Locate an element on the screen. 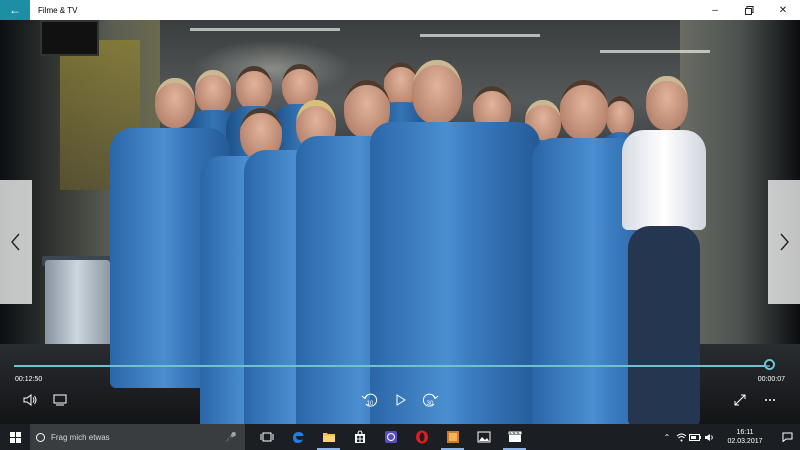 The image size is (800, 450). chevron-up-icon: ⌃ is located at coordinates (667, 437).